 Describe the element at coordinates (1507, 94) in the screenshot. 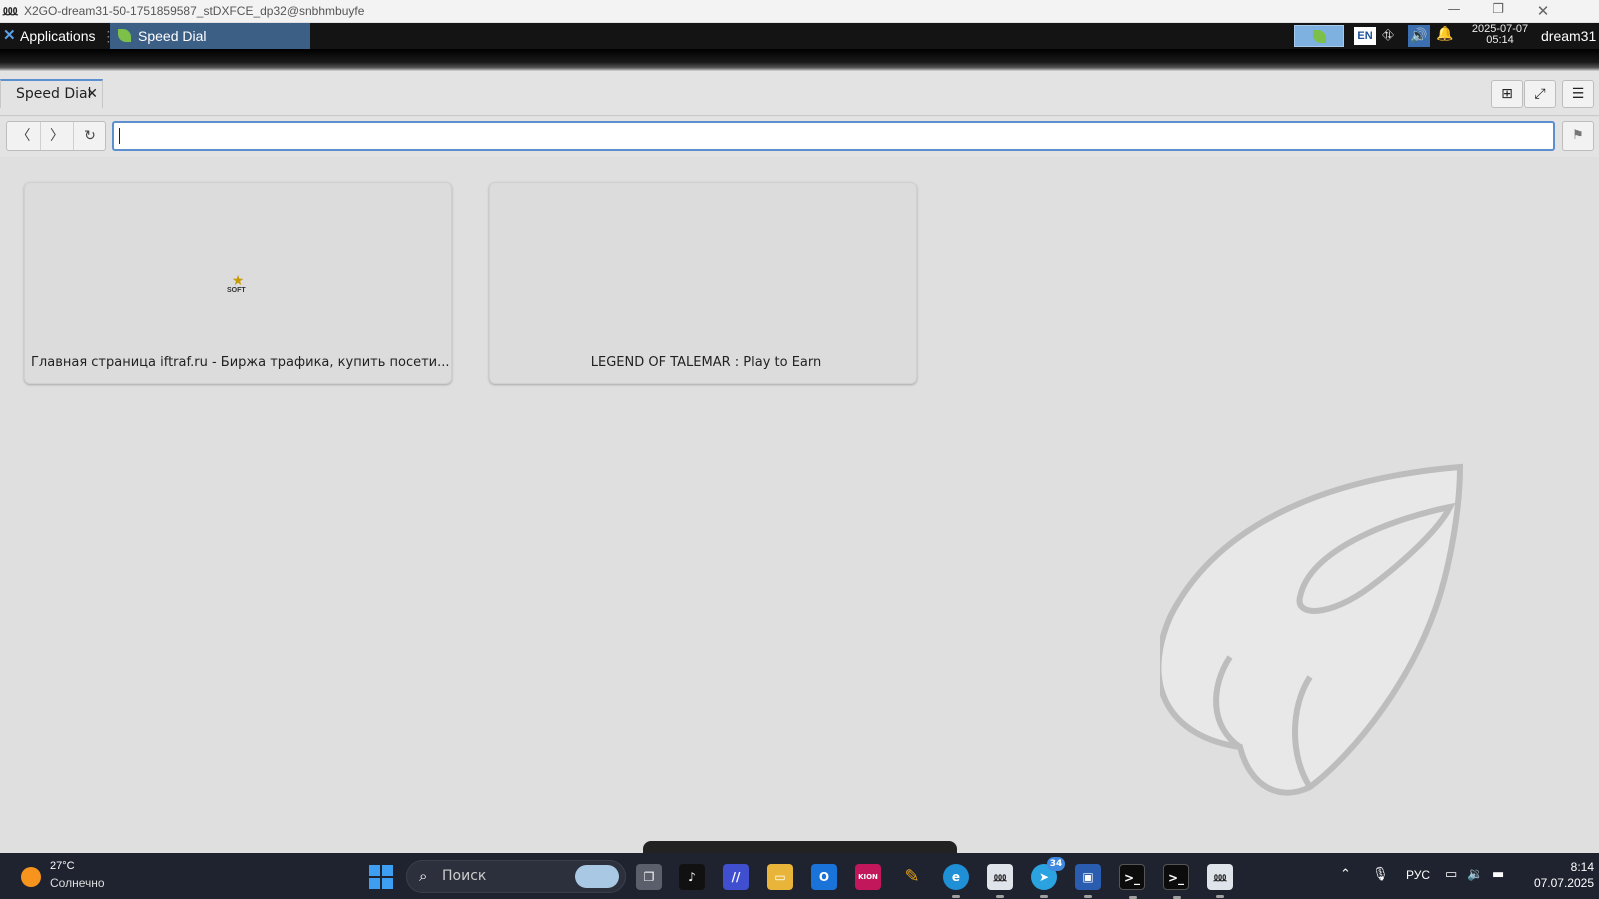

I see `new-window-icon: ⊞` at that location.